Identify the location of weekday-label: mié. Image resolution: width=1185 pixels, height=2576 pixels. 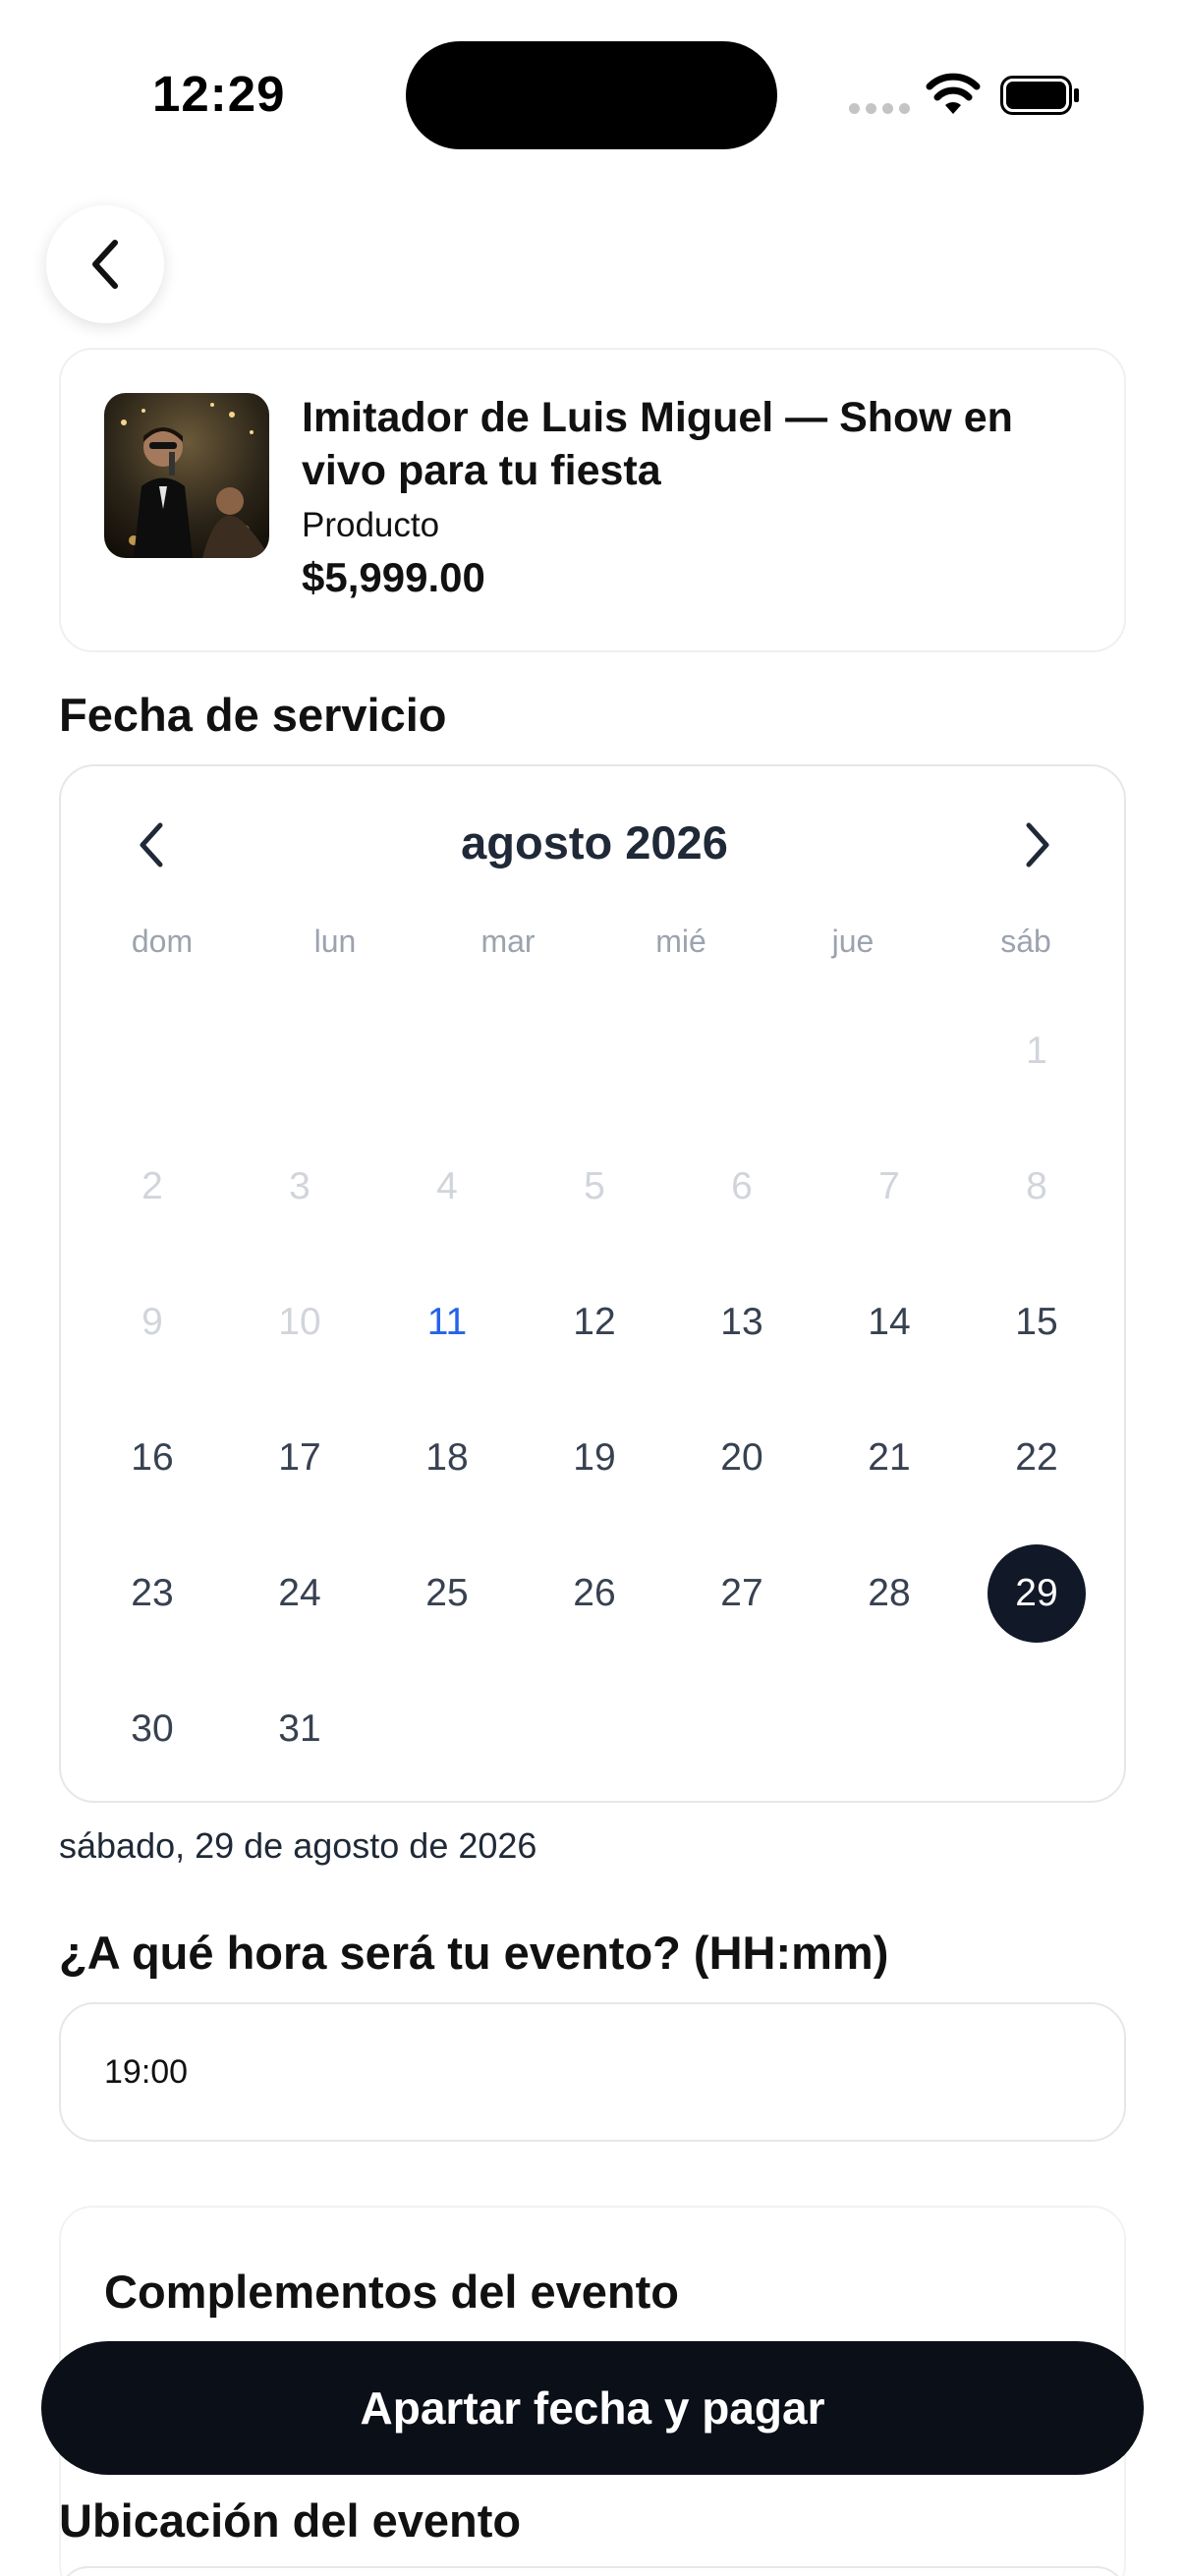
(681, 941).